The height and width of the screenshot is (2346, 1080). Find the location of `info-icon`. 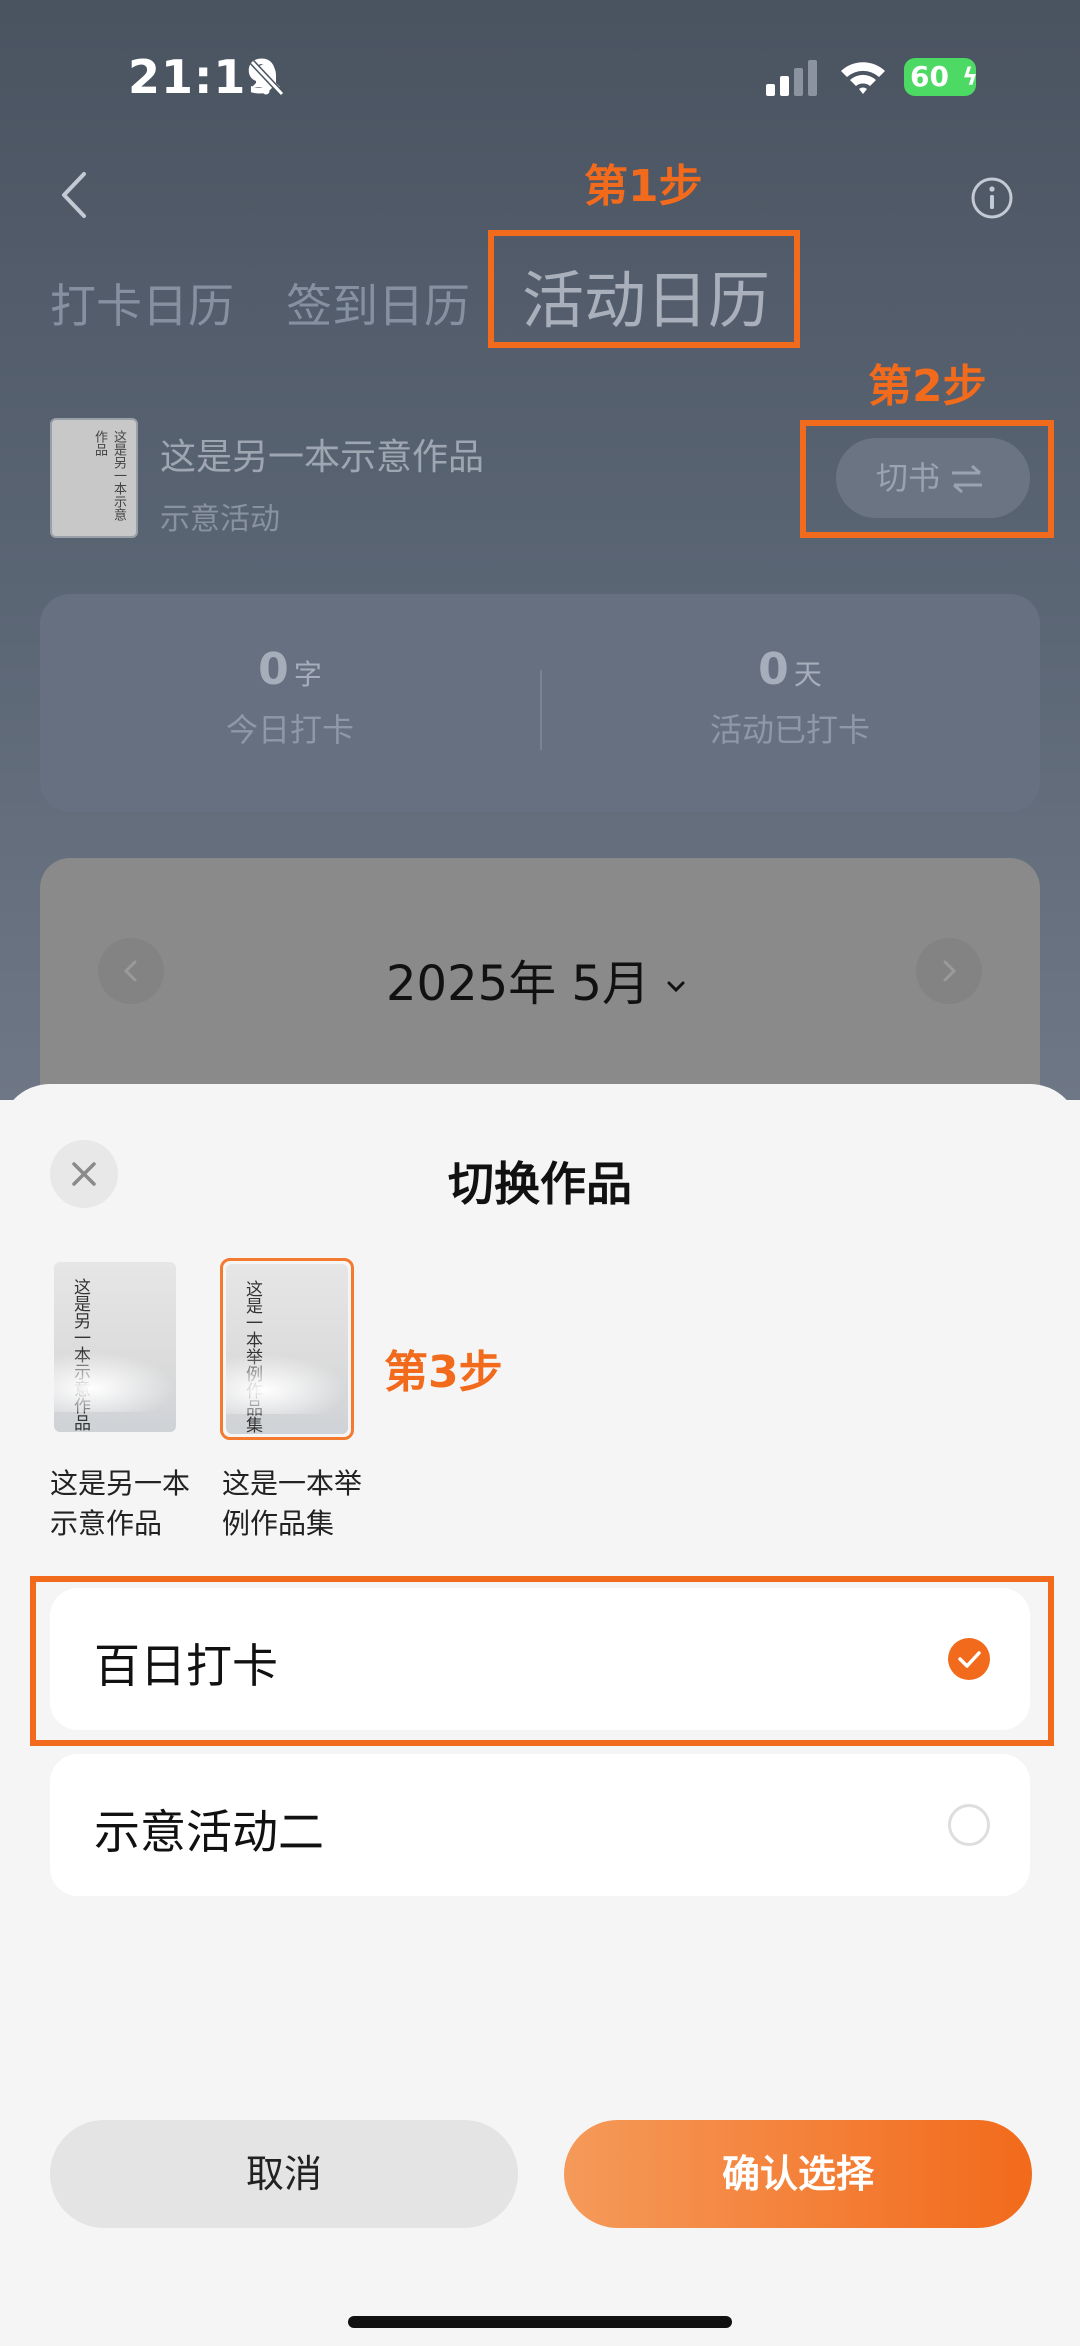

info-icon is located at coordinates (992, 198).